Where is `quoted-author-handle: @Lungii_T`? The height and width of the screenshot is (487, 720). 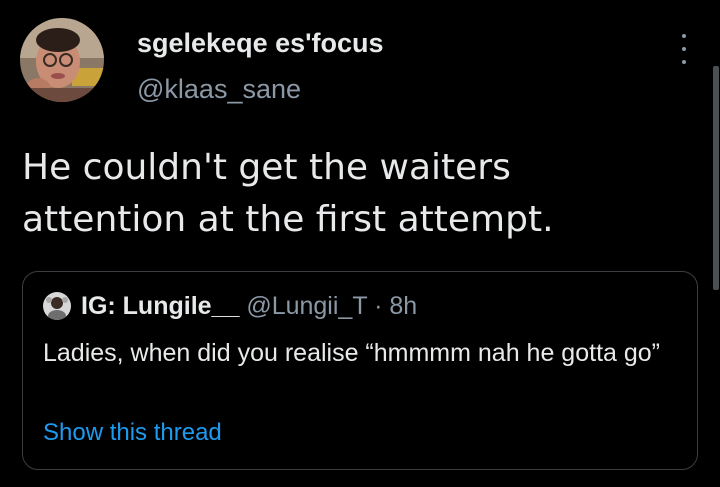
quoted-author-handle: @Lungii_T is located at coordinates (306, 306).